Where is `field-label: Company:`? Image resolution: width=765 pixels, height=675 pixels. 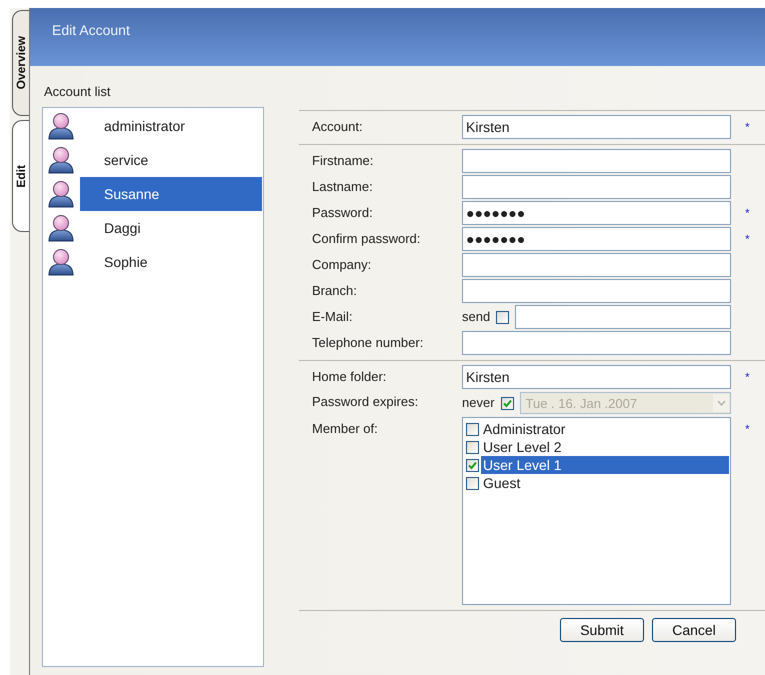
field-label: Company: is located at coordinates (341, 265).